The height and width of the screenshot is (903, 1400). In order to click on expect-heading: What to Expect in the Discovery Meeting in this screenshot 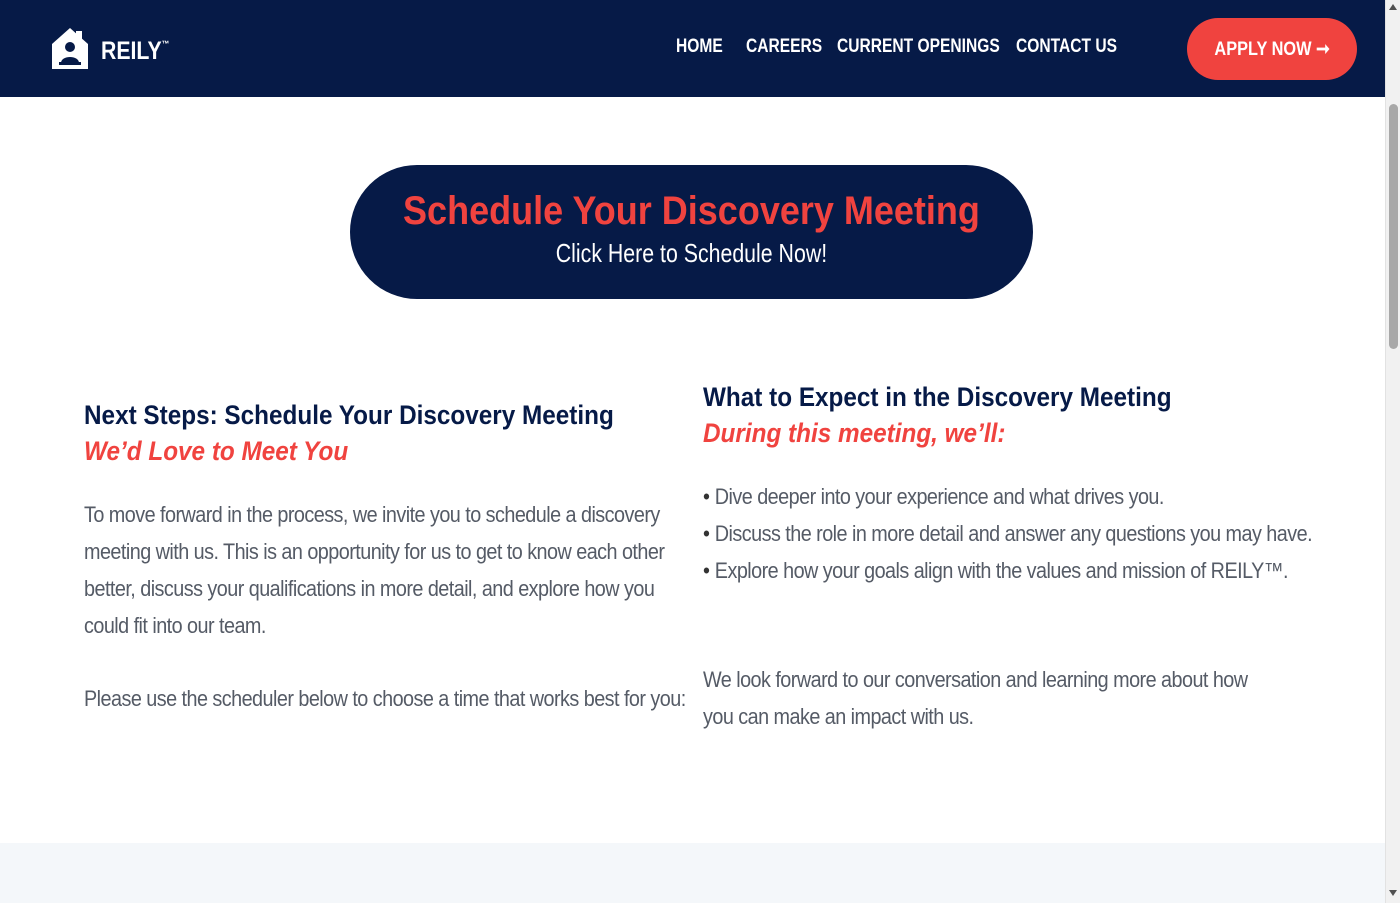, I will do `click(937, 397)`.